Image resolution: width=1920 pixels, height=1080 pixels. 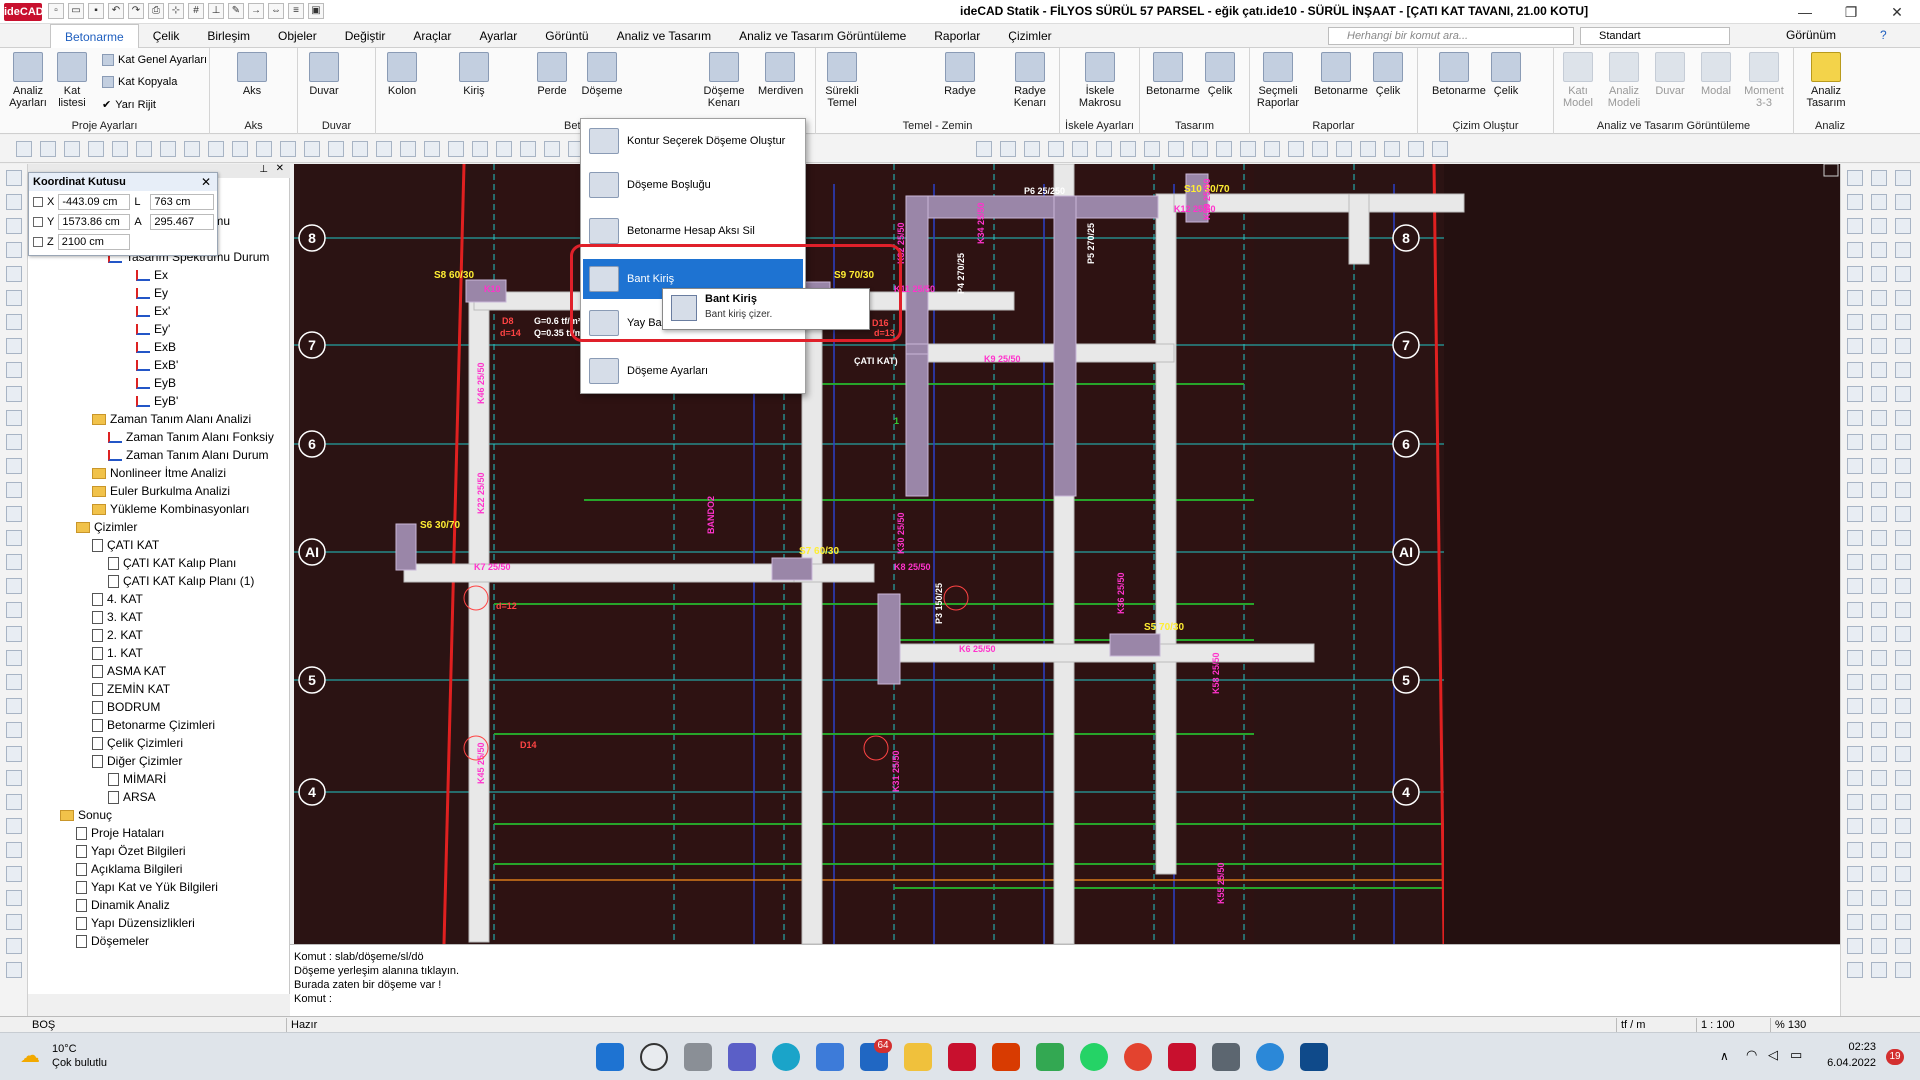 I want to click on clock-date: 6.04.2022, so click(x=1843, y=1063).